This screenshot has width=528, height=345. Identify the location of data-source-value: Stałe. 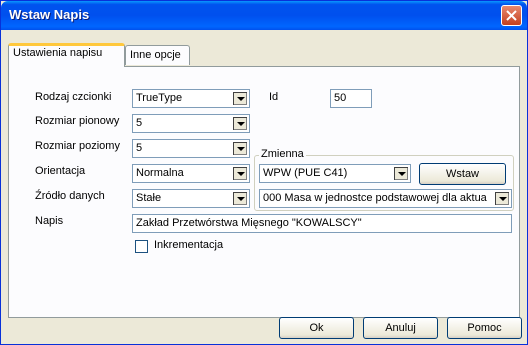
(149, 198).